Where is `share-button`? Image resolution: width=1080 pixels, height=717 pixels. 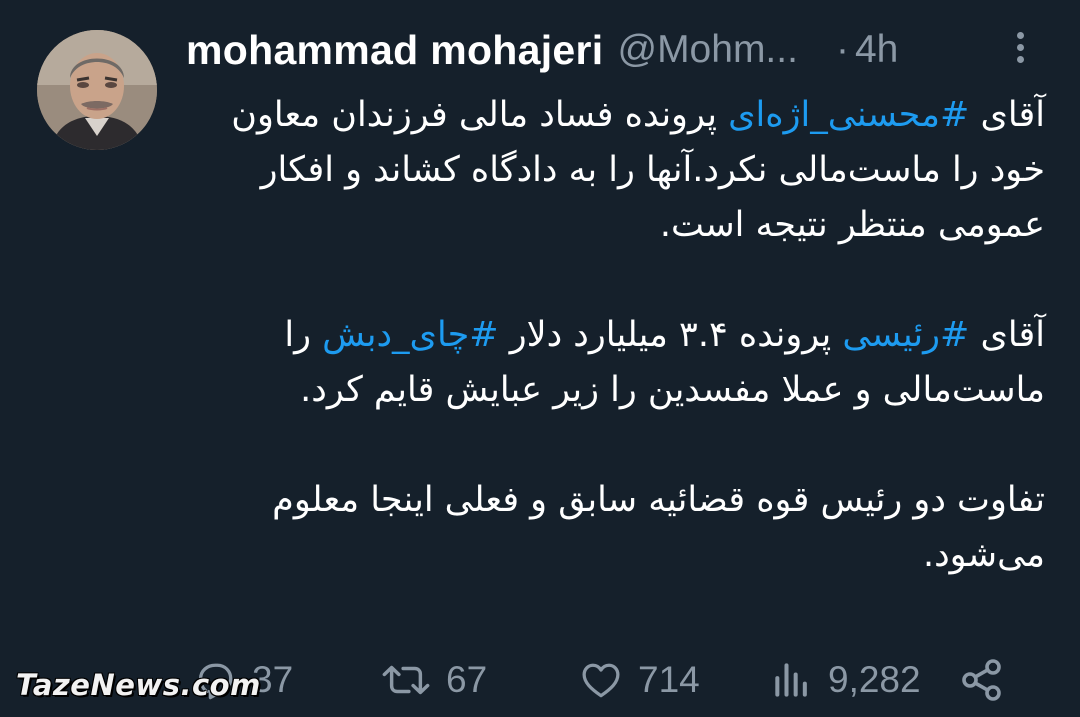 share-button is located at coordinates (982, 680).